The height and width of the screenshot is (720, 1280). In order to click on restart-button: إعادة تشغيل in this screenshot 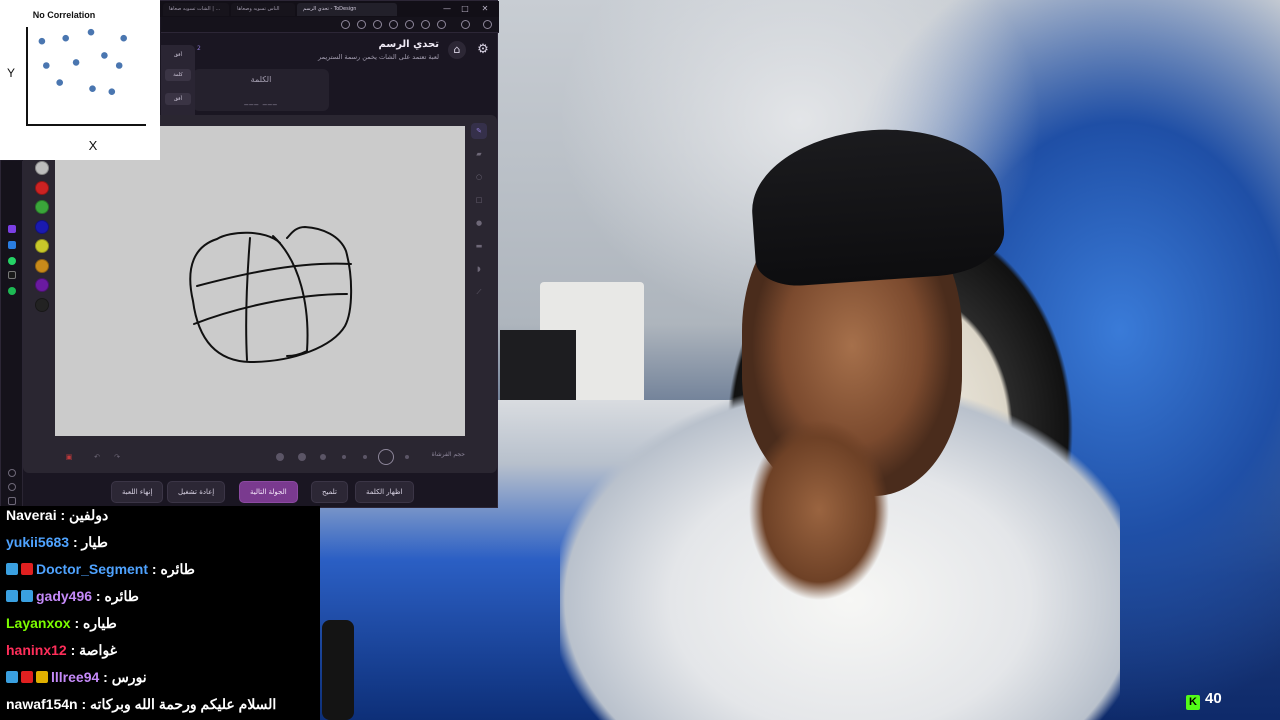, I will do `click(196, 492)`.